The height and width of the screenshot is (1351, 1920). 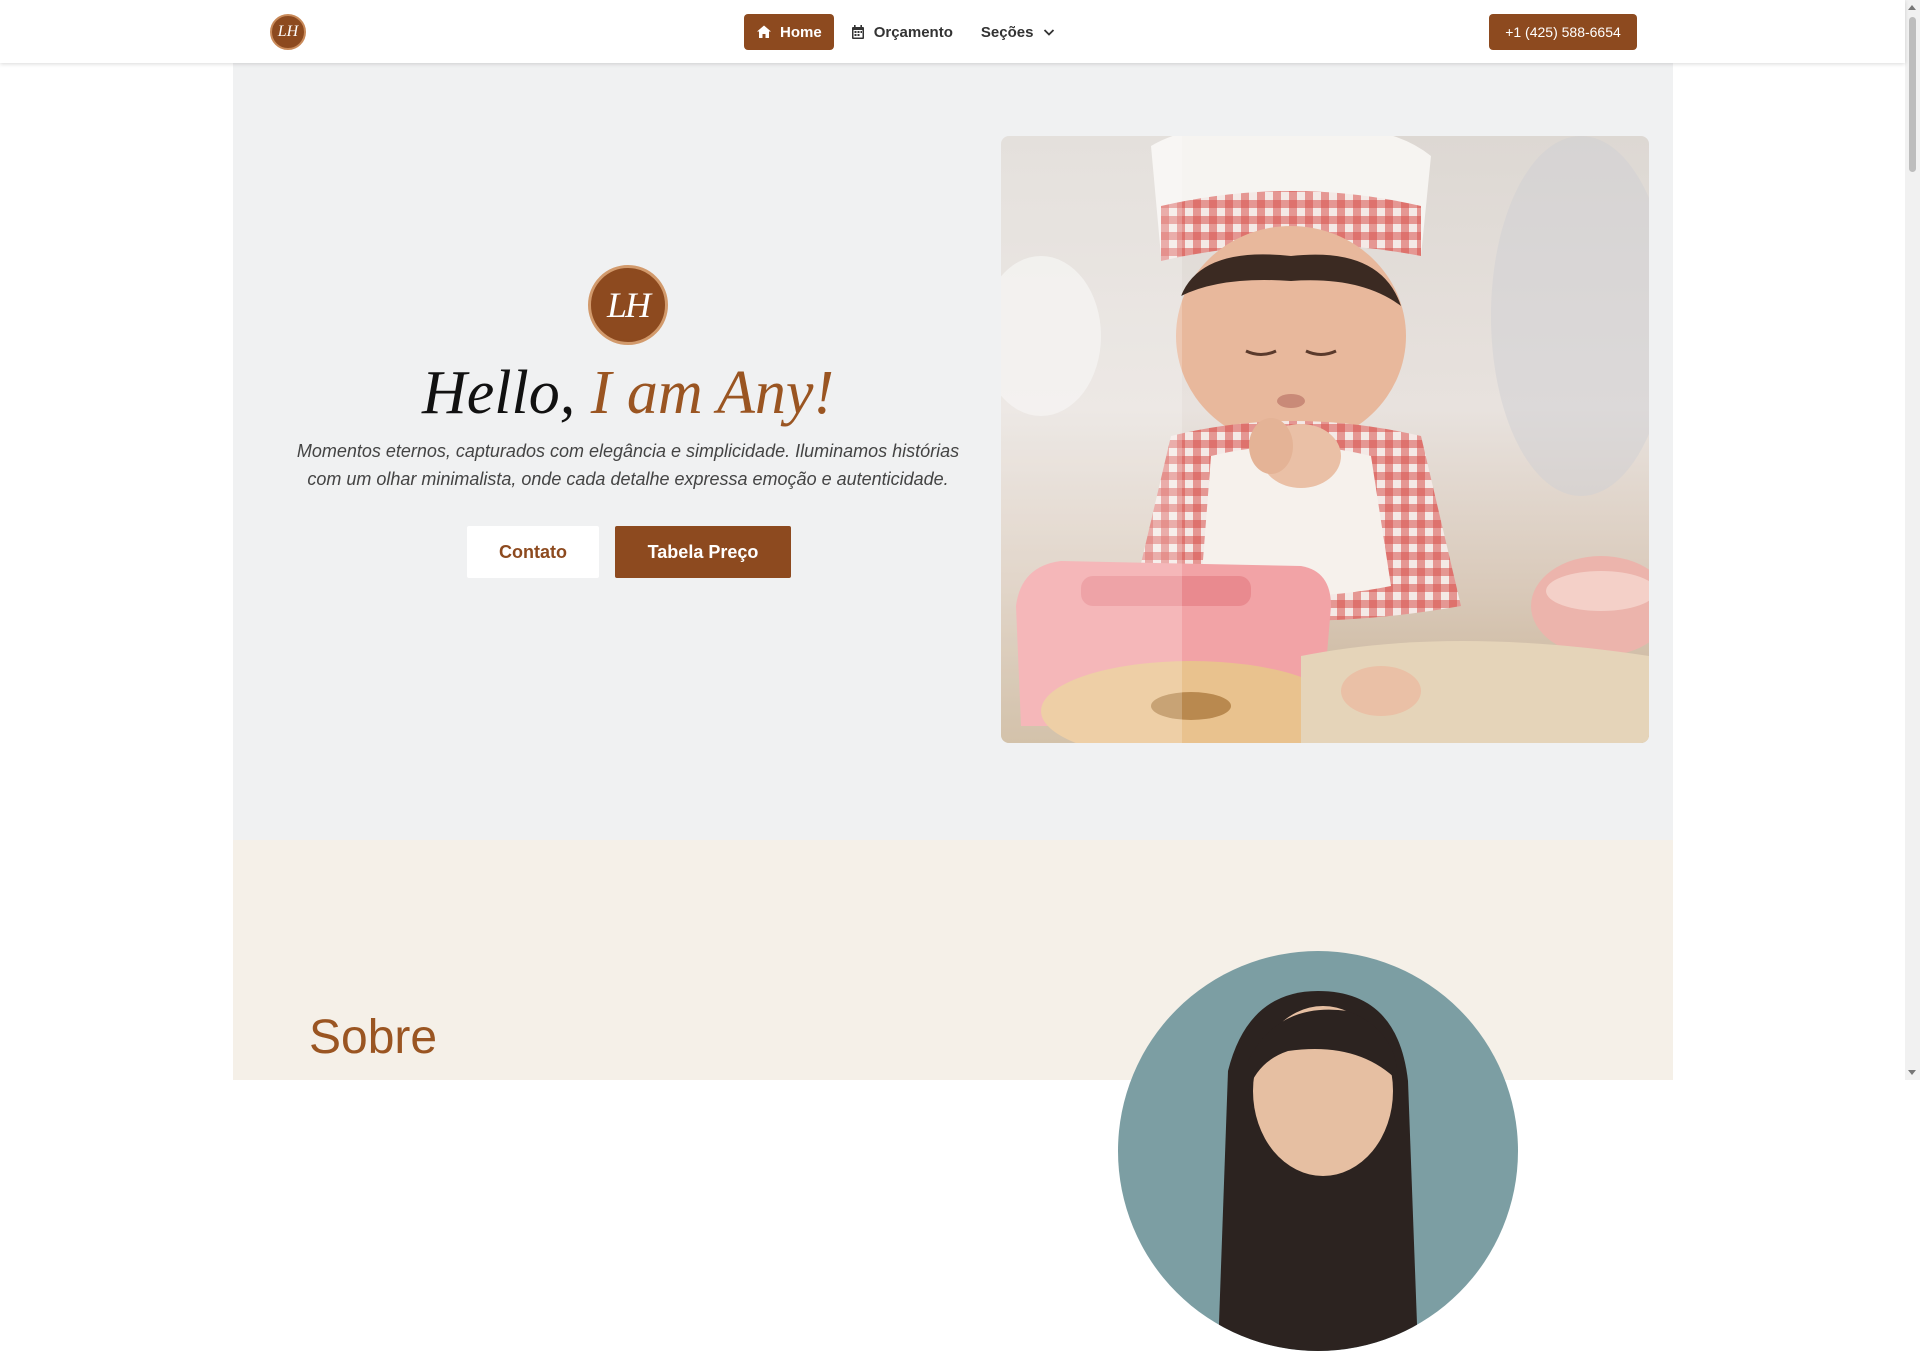 What do you see at coordinates (857, 32) in the screenshot?
I see `calendar-icon` at bounding box center [857, 32].